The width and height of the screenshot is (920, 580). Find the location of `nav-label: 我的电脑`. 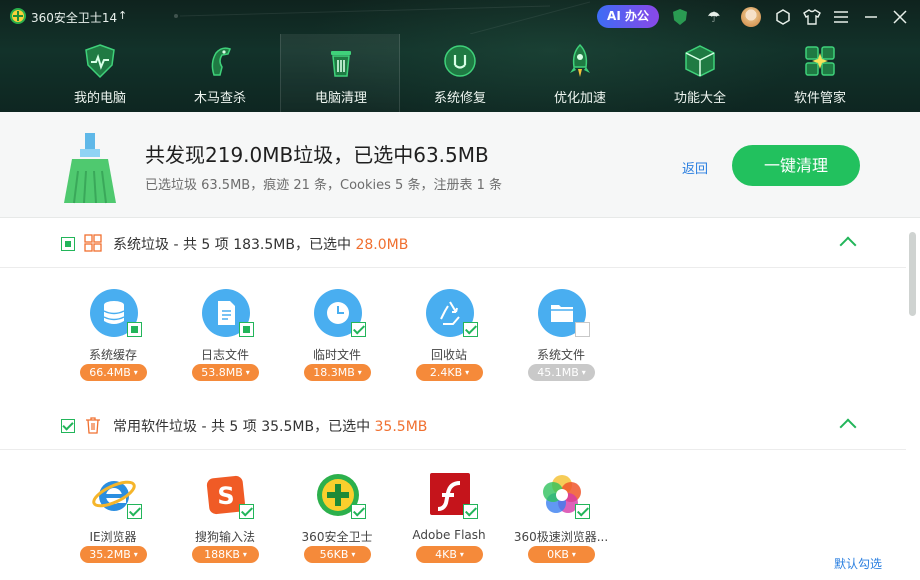

nav-label: 我的电脑 is located at coordinates (99, 98).